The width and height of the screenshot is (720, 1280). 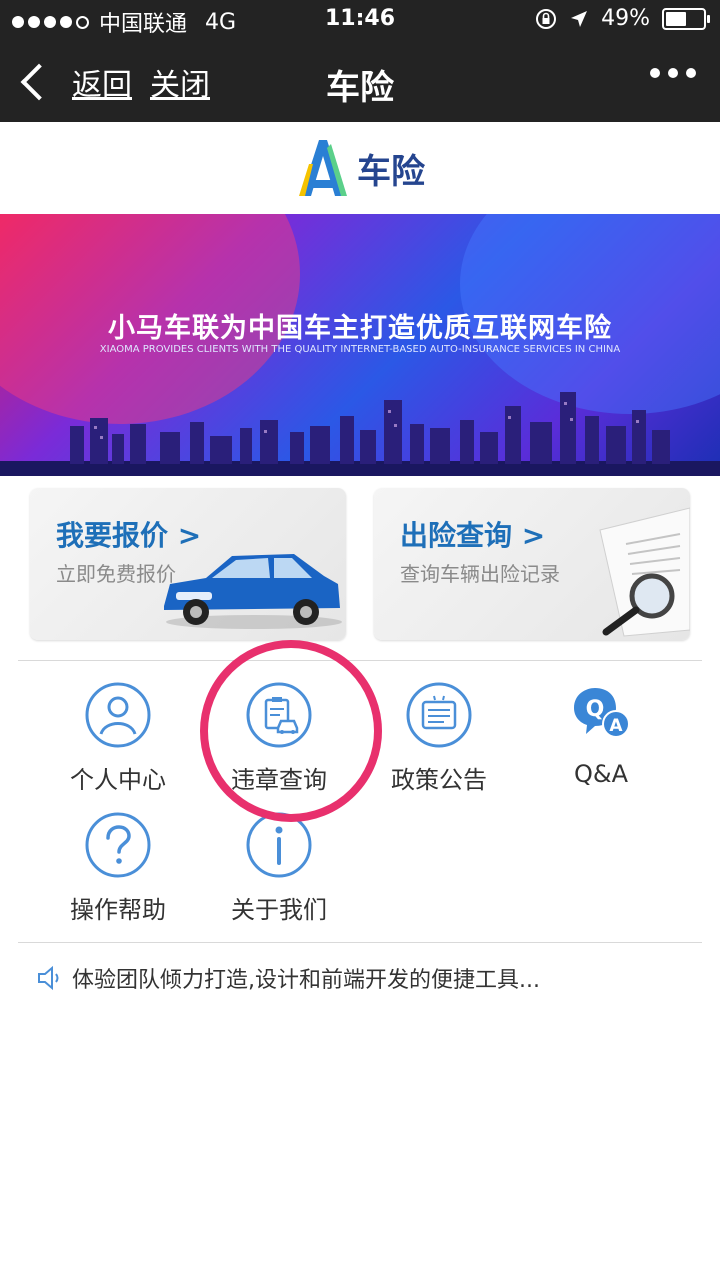 I want to click on menu-item-personal-center: 个人中心, so click(x=118, y=738).